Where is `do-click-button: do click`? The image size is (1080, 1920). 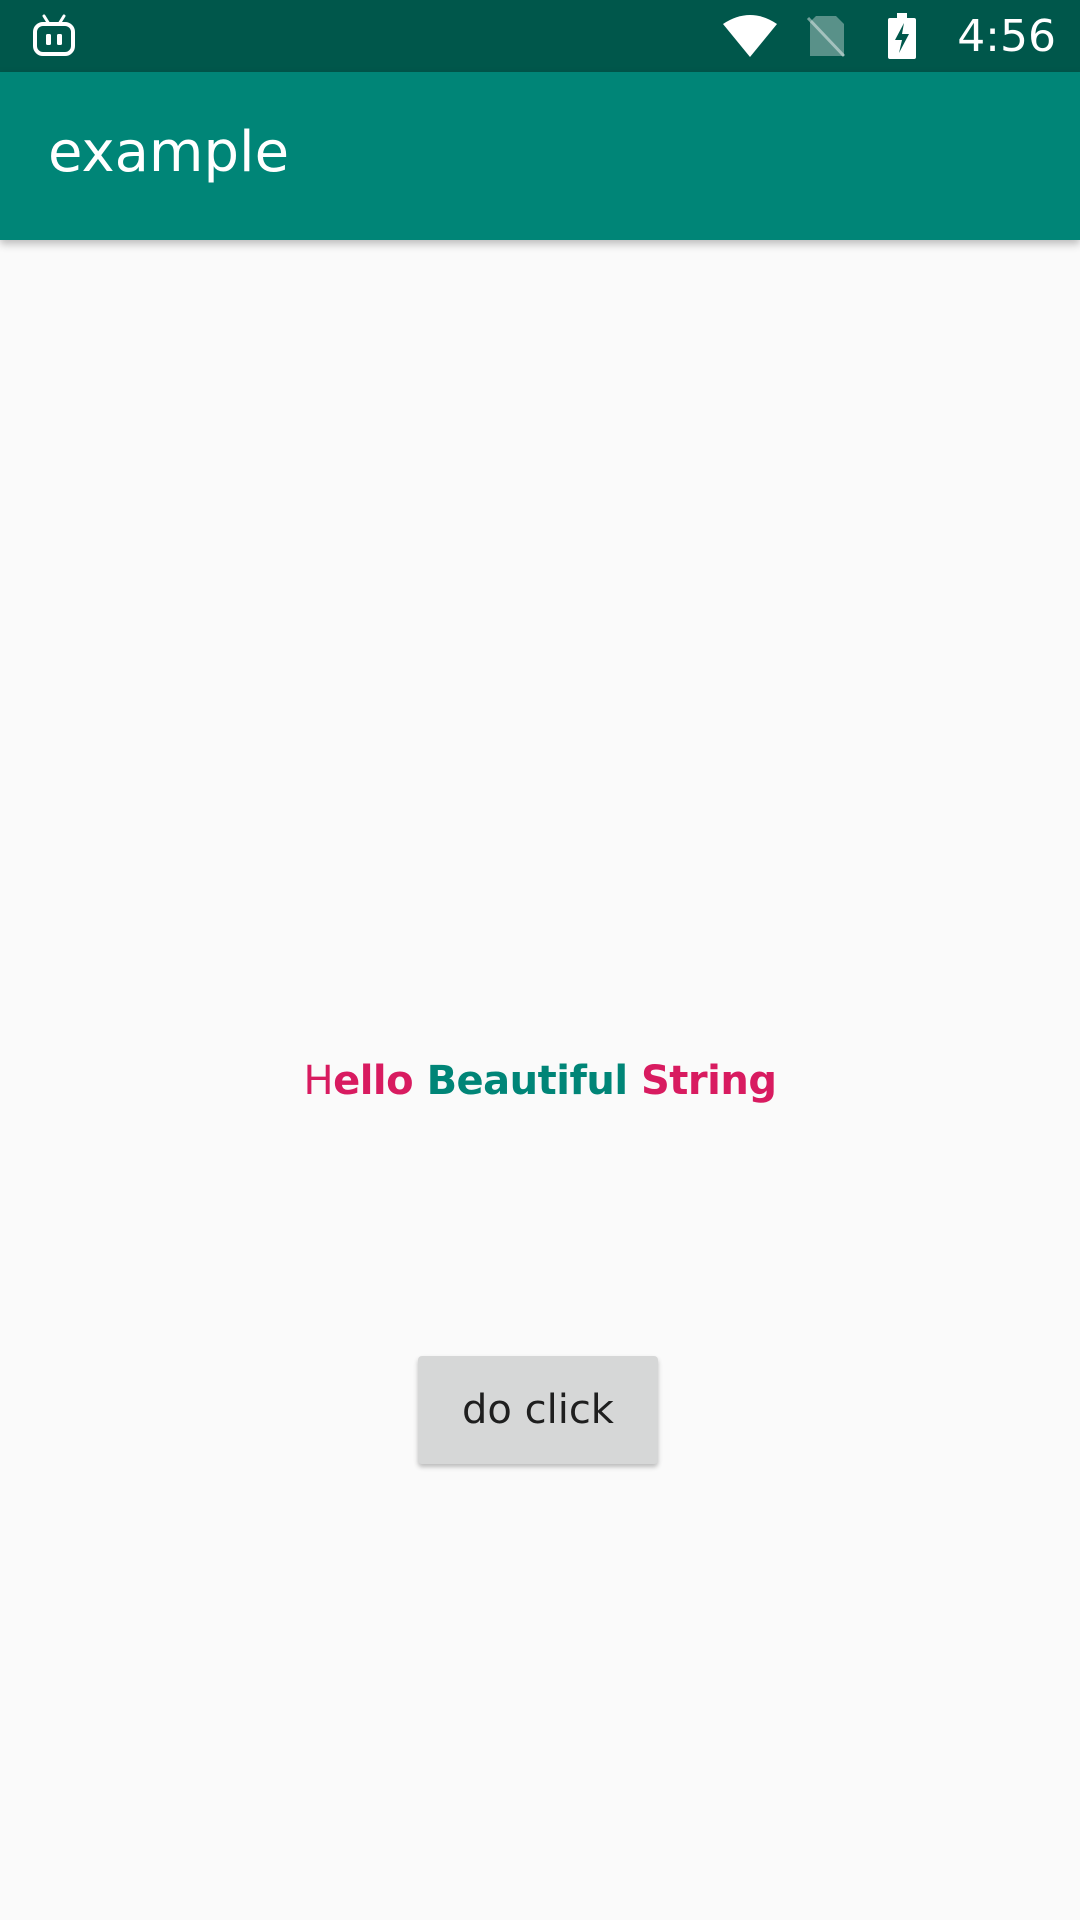
do-click-button: do click is located at coordinates (538, 1410).